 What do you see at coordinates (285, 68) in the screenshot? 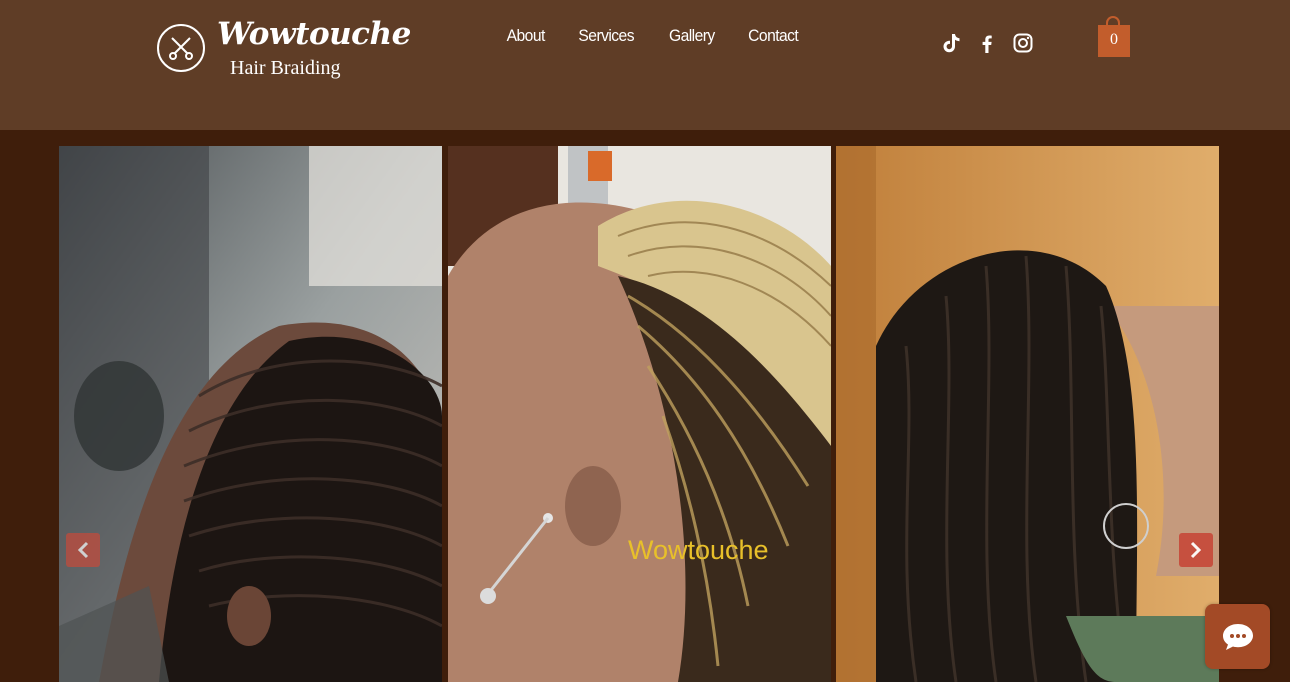
I see `brand-tagline: Hair Braiding` at bounding box center [285, 68].